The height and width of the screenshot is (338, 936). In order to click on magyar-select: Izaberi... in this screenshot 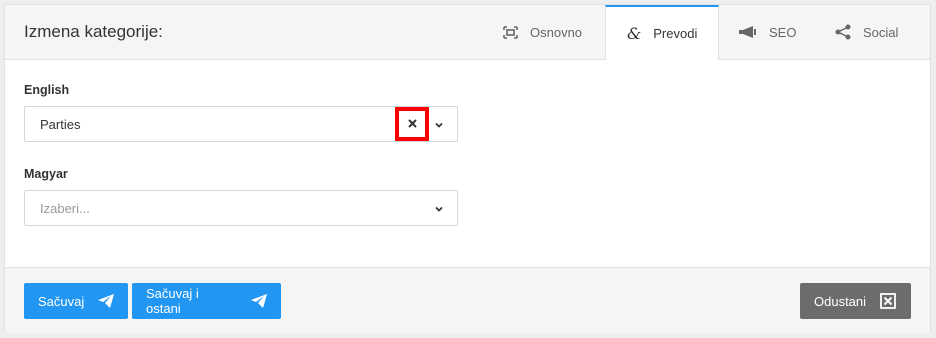, I will do `click(241, 208)`.